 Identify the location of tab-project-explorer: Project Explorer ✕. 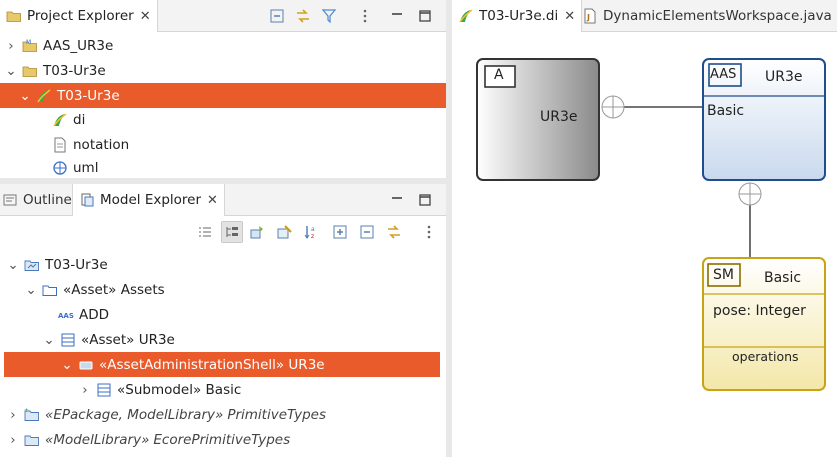
(79, 16).